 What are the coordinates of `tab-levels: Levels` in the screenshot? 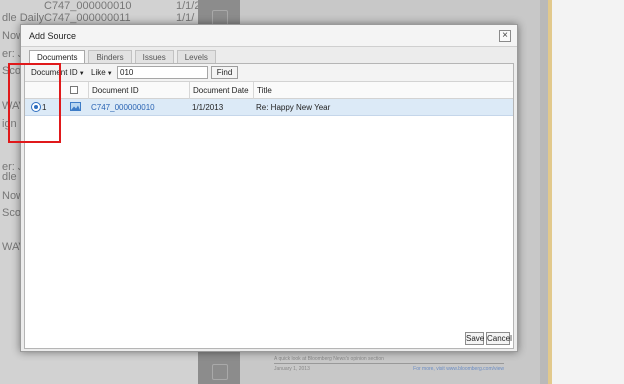 It's located at (196, 57).